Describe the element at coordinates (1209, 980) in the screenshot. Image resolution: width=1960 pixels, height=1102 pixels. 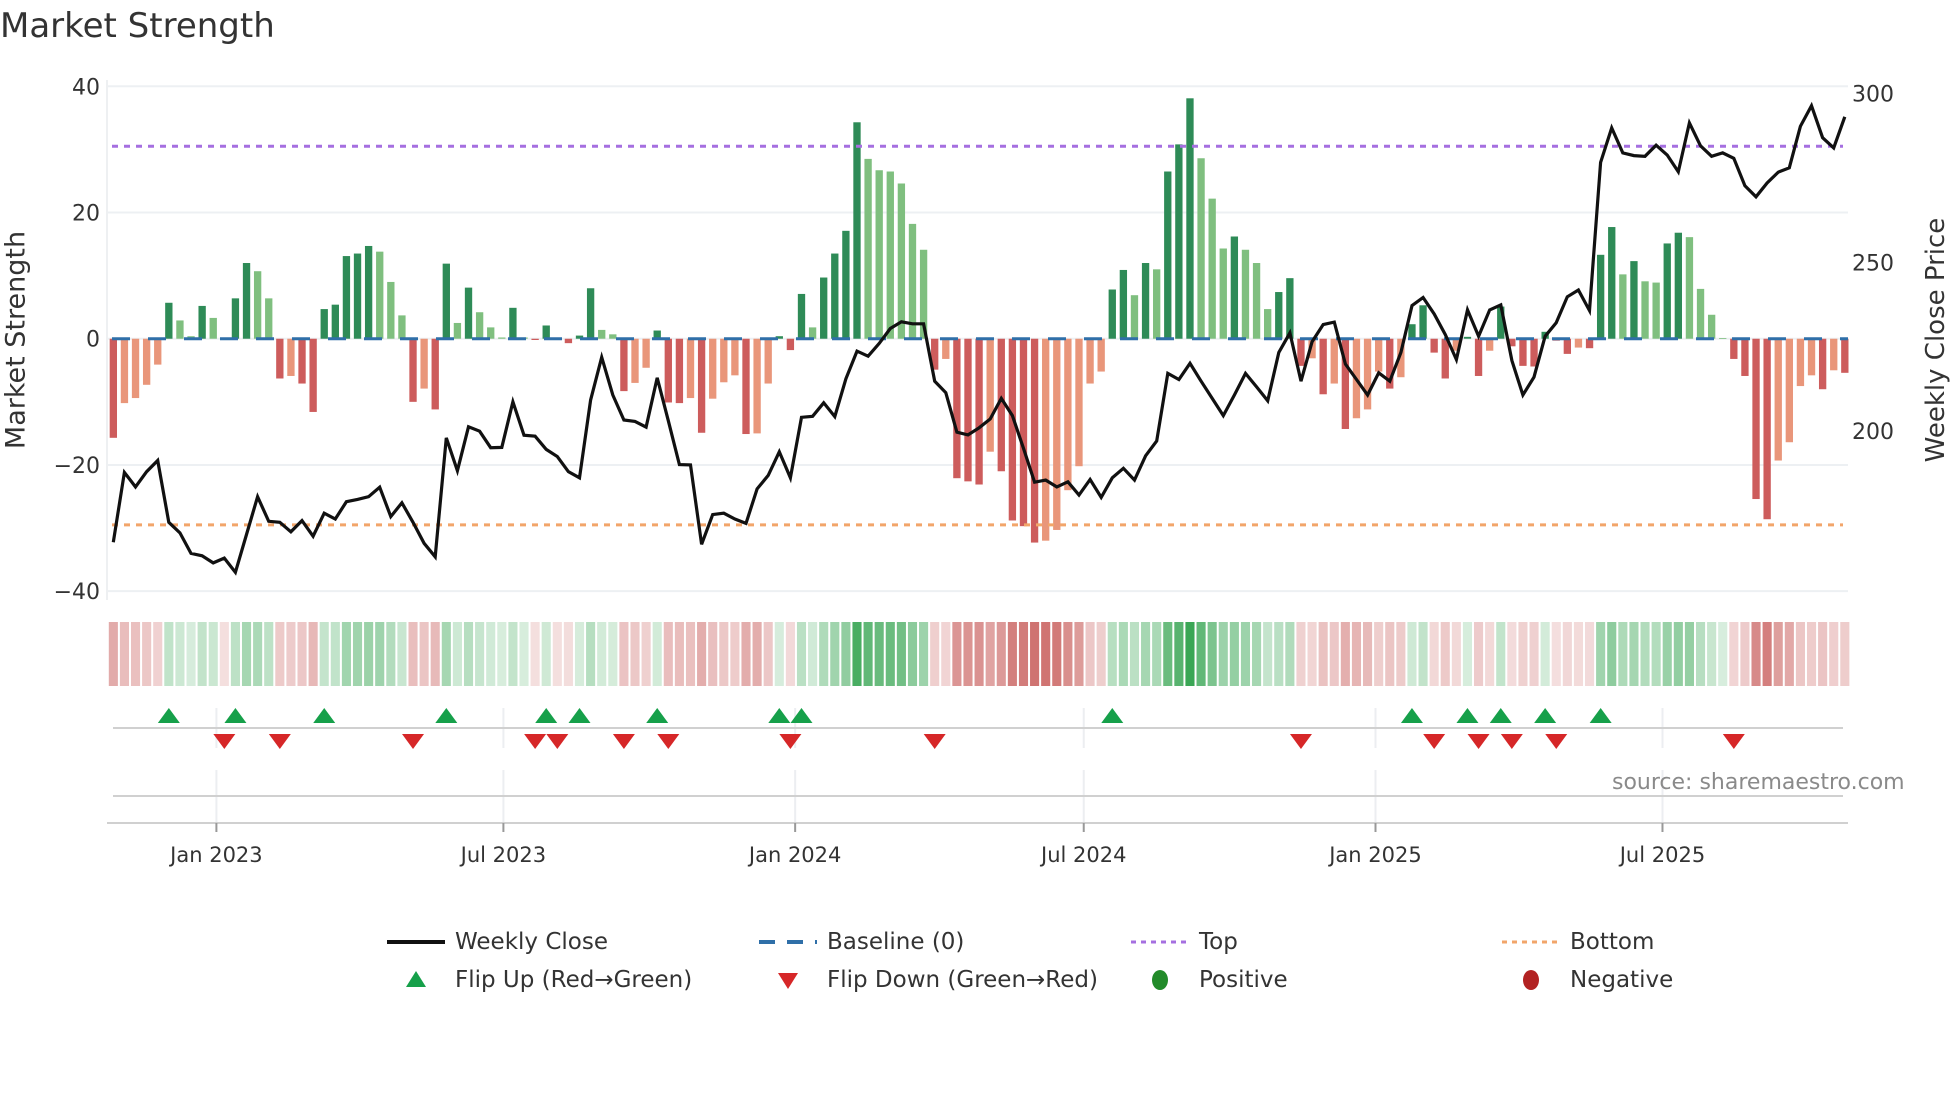
I see `legend-positive: Positive` at that location.